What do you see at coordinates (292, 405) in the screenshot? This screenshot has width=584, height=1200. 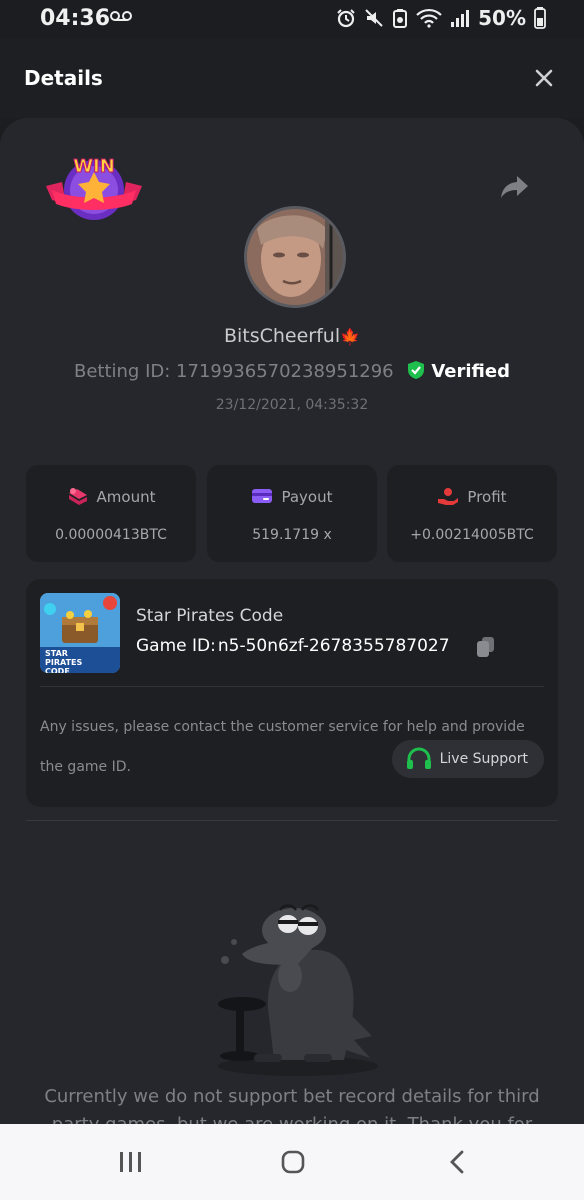 I see `bet-datetime: 23/12/2021, 04:35:32` at bounding box center [292, 405].